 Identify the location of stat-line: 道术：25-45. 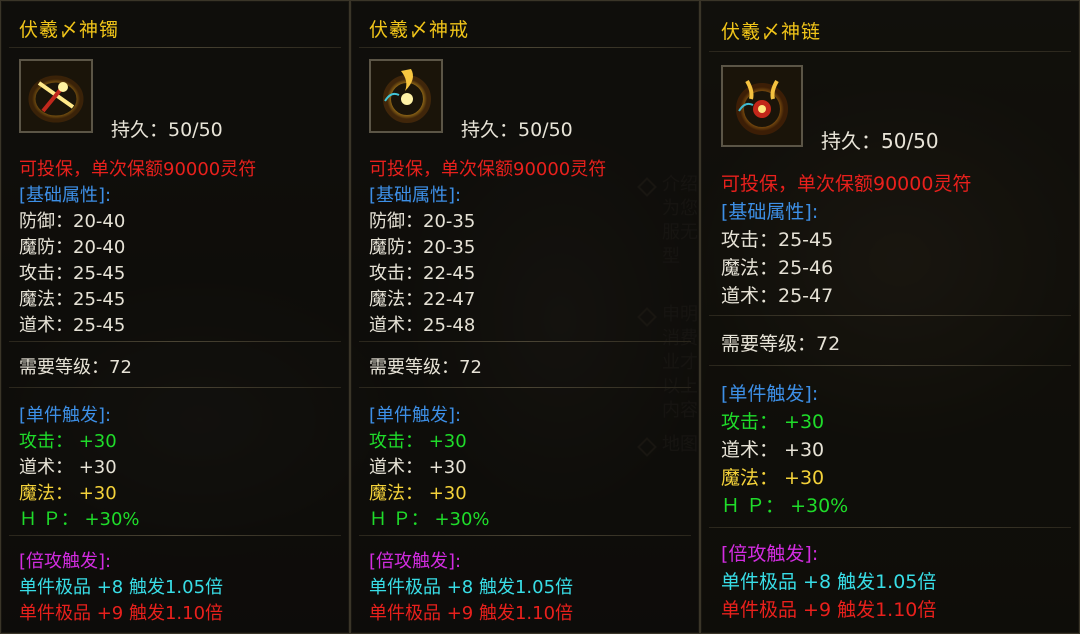
(72, 325).